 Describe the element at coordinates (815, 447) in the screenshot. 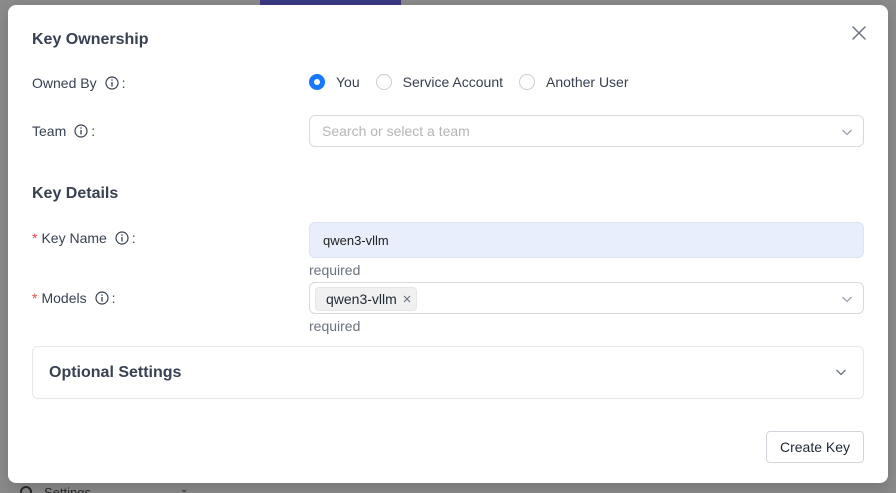

I see `create-key-button: Create Key` at that location.